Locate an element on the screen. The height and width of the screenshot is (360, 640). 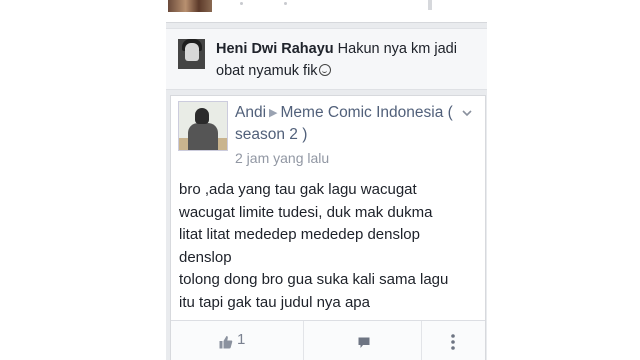
post-line: denslop is located at coordinates (205, 257).